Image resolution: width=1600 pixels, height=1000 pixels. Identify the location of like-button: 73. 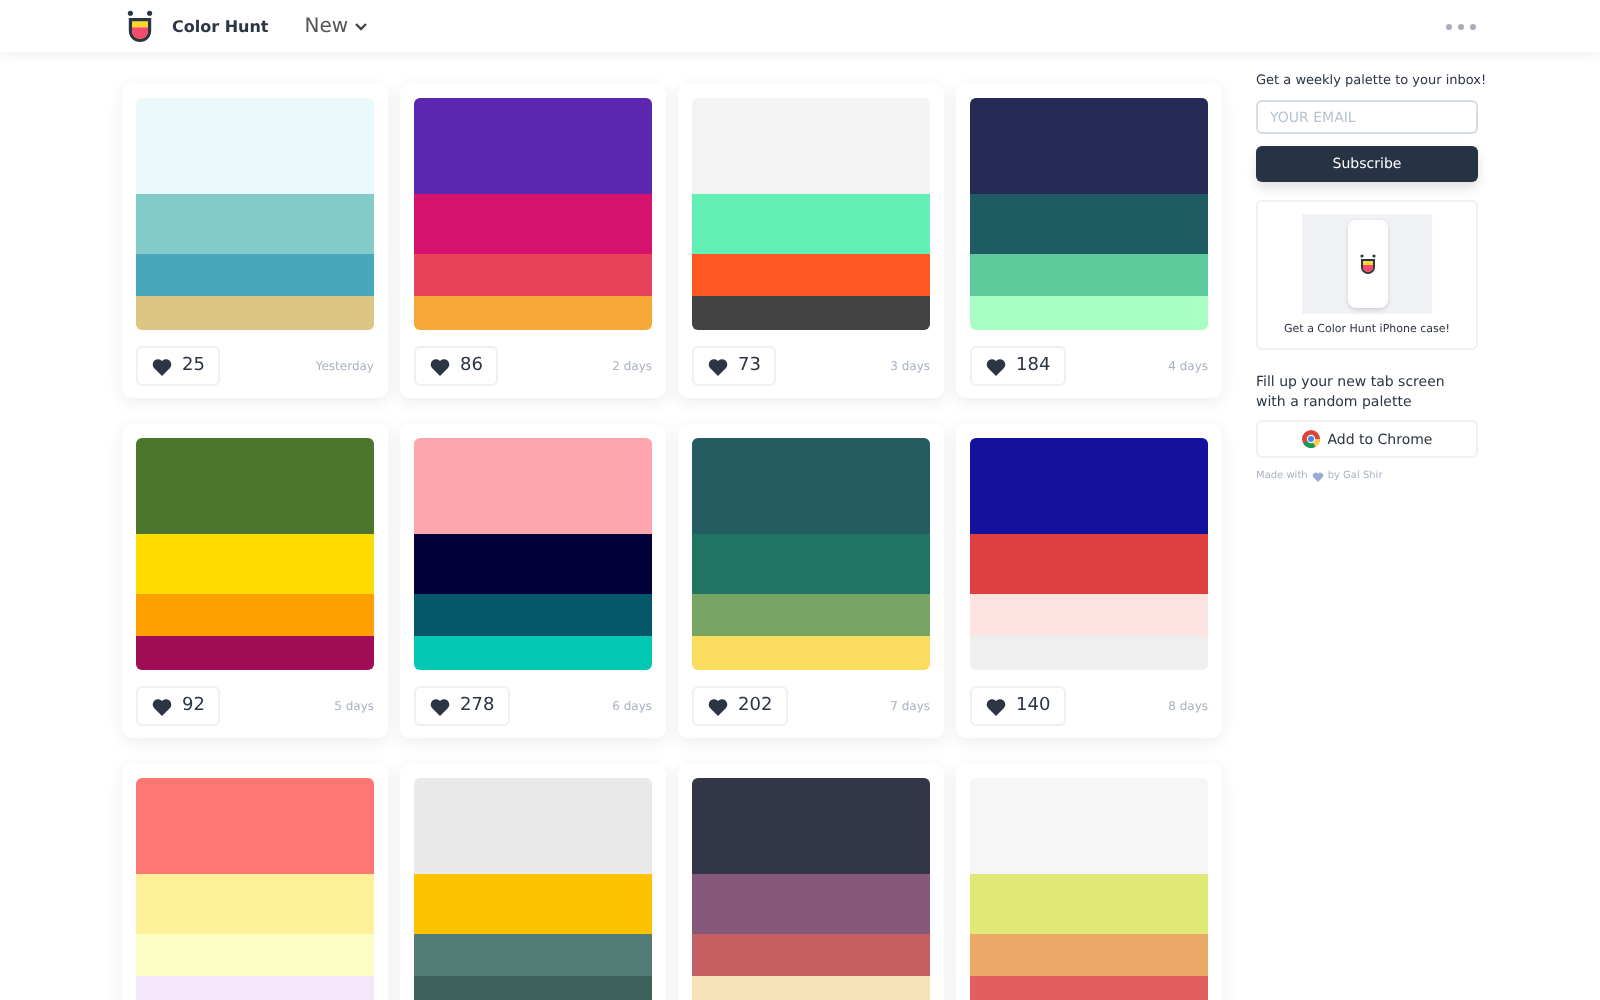
(734, 366).